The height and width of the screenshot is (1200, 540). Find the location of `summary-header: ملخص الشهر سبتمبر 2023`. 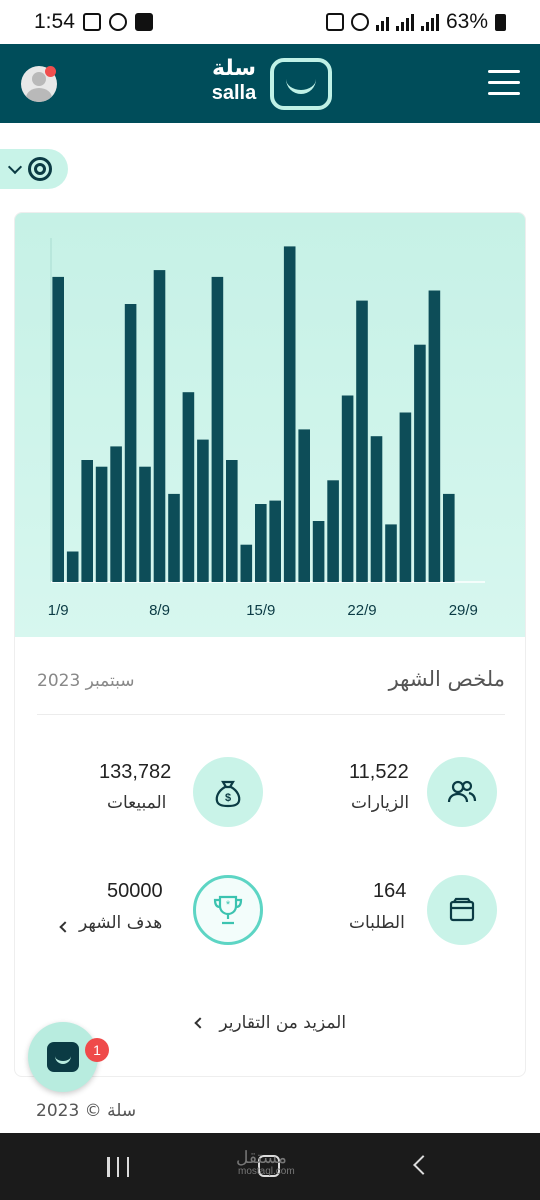

summary-header: ملخص الشهر سبتمبر 2023 is located at coordinates (271, 684).